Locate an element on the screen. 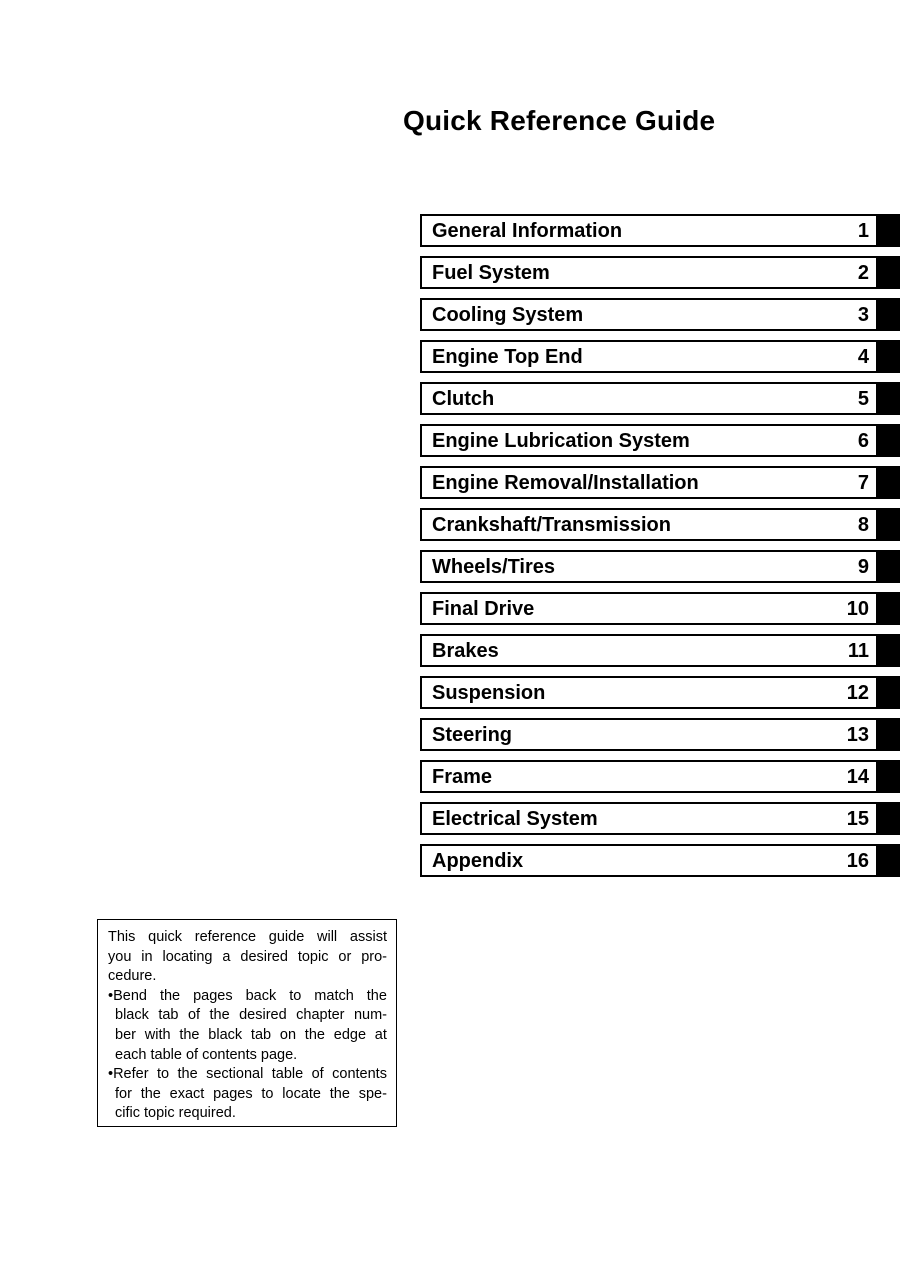  note-word: back is located at coordinates (261, 995).